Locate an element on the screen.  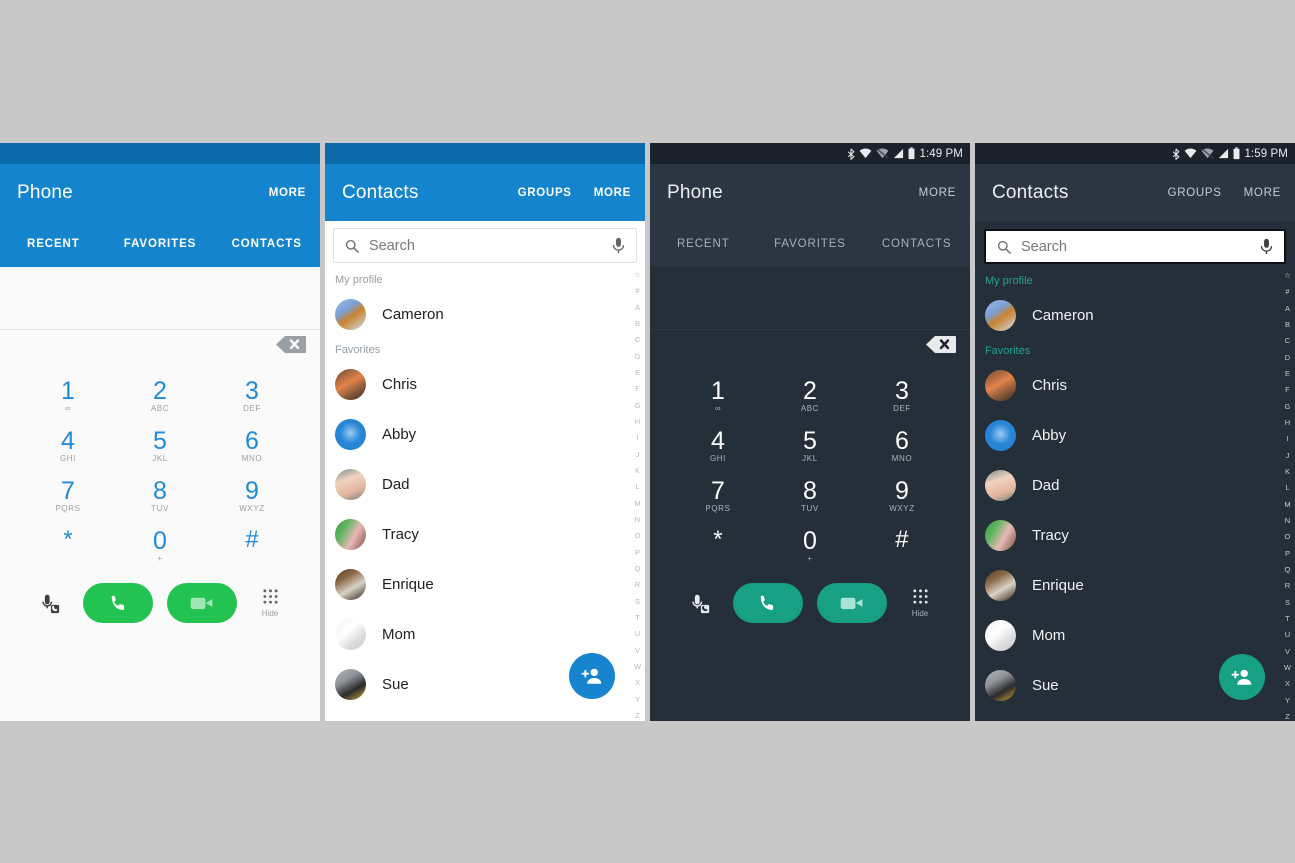
list-item: Mom is located at coordinates (485, 634).